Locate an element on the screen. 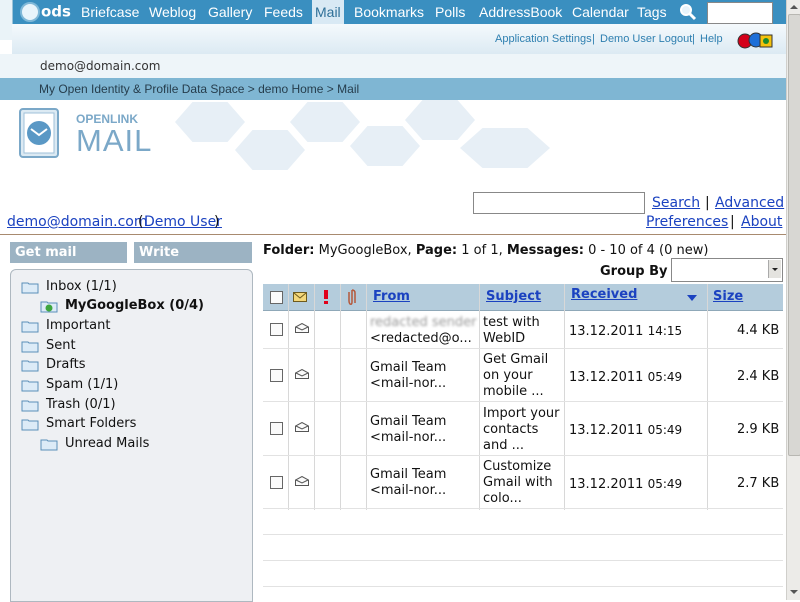 The width and height of the screenshot is (800, 602). subject-line: Gmail with is located at coordinates (518, 483).